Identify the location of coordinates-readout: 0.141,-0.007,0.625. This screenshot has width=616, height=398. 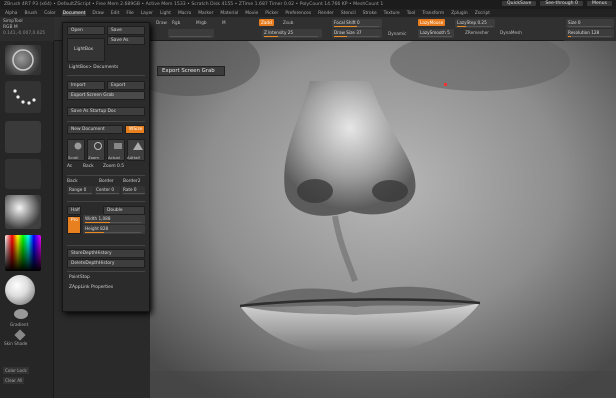
(24, 33).